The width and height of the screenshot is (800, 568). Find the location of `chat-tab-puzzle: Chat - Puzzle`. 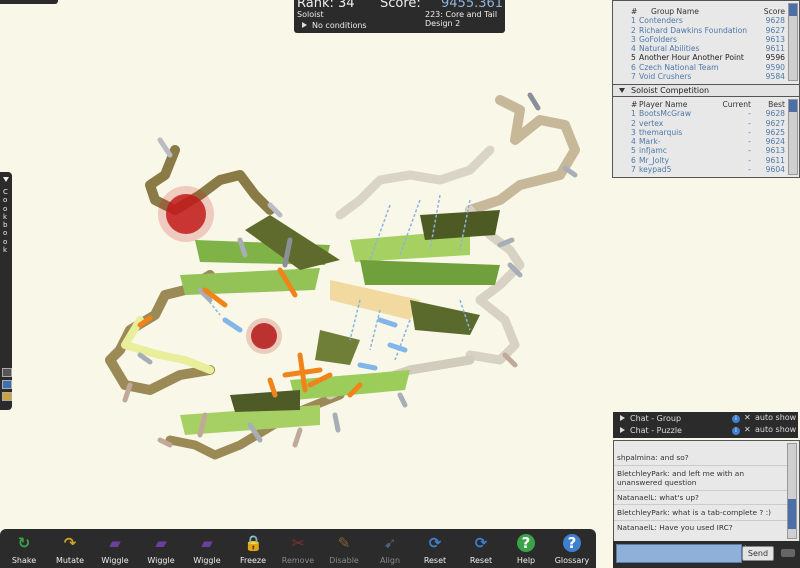

chat-tab-puzzle: Chat - Puzzle is located at coordinates (651, 431).